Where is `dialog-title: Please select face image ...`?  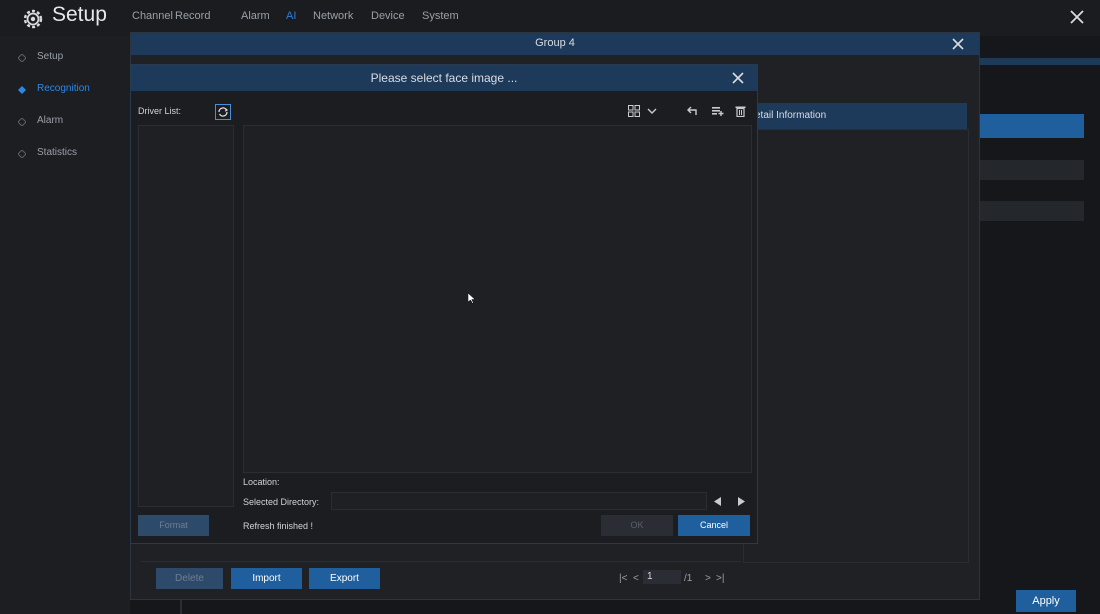 dialog-title: Please select face image ... is located at coordinates (444, 78).